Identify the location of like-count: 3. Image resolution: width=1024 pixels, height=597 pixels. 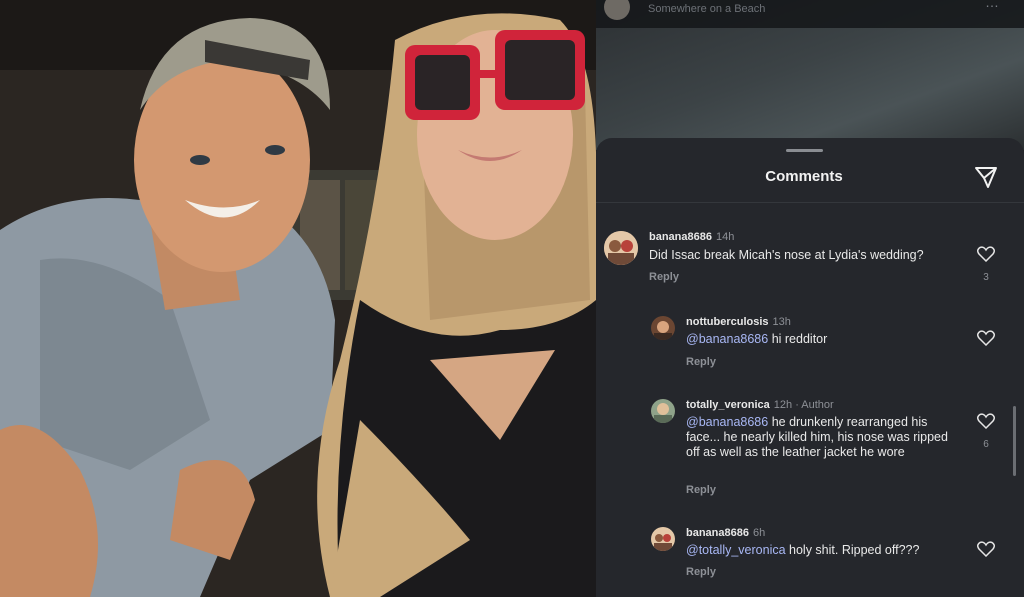
(986, 277).